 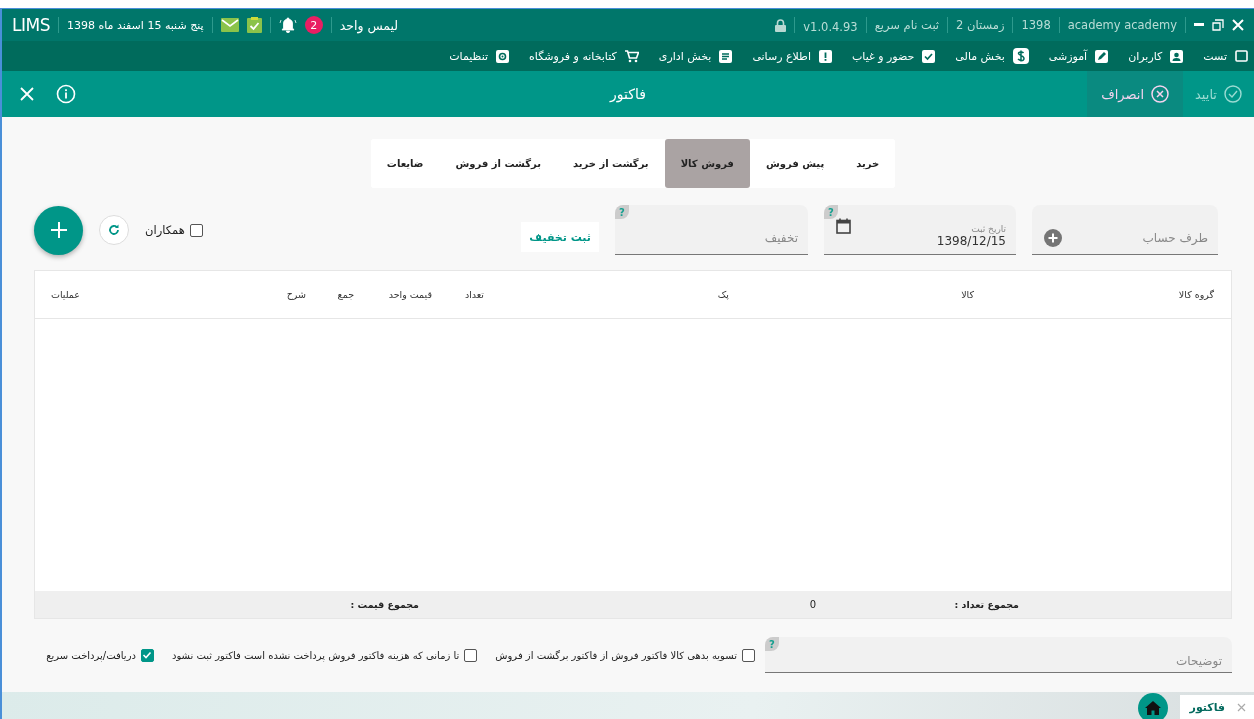 What do you see at coordinates (369, 25) in the screenshot?
I see `unit-name: لیمس واحد` at bounding box center [369, 25].